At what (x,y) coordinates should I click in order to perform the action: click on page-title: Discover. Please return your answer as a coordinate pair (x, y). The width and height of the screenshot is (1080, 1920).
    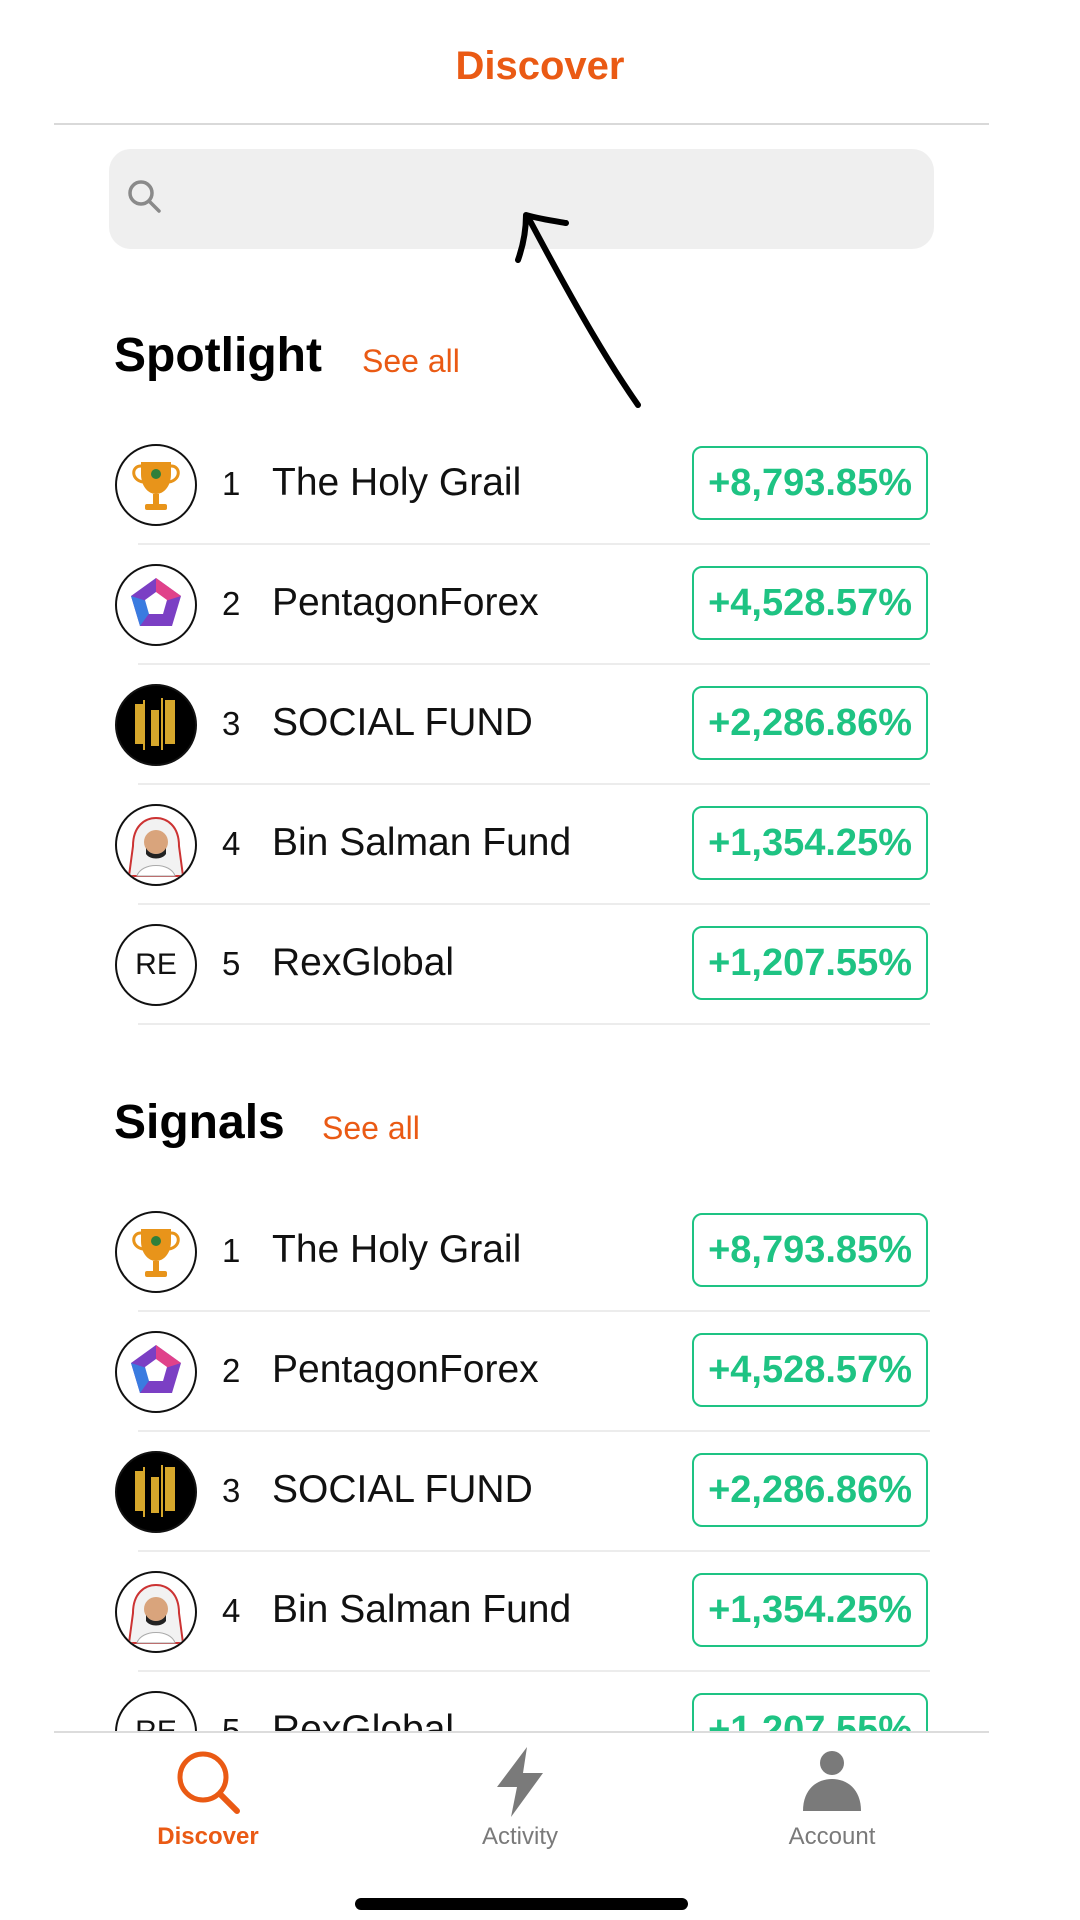
    Looking at the image, I should click on (540, 66).